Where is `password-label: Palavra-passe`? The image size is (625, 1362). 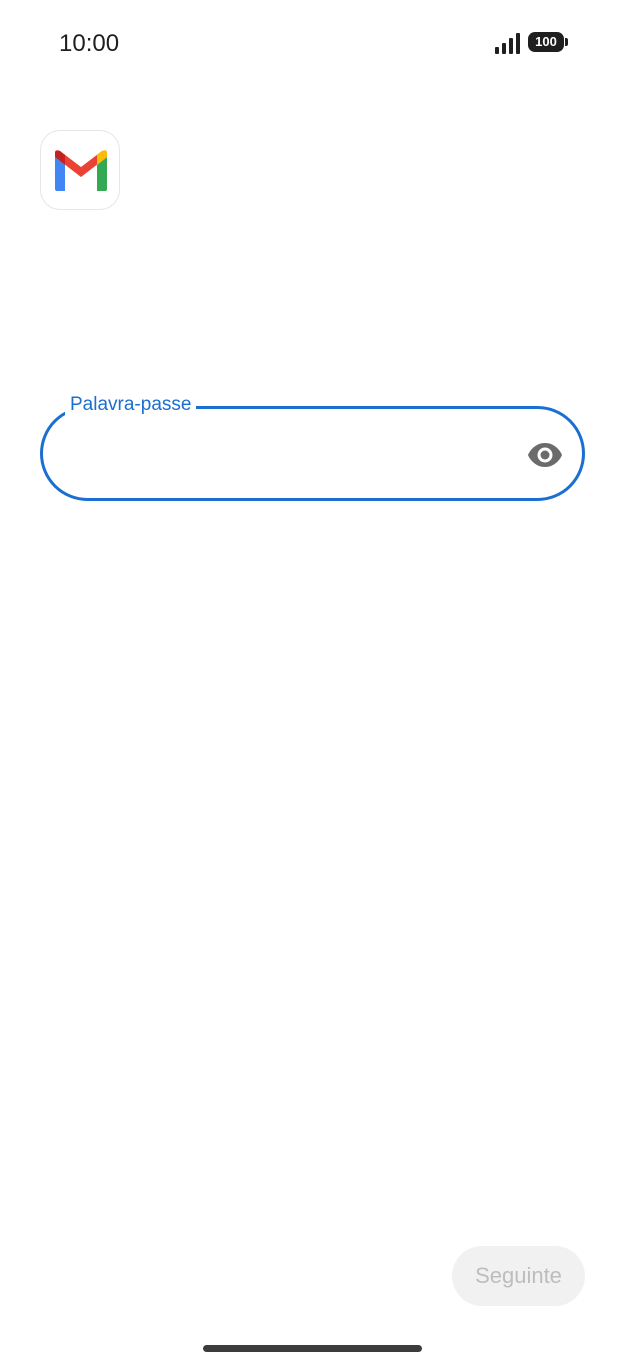
password-label: Palavra-passe is located at coordinates (131, 405).